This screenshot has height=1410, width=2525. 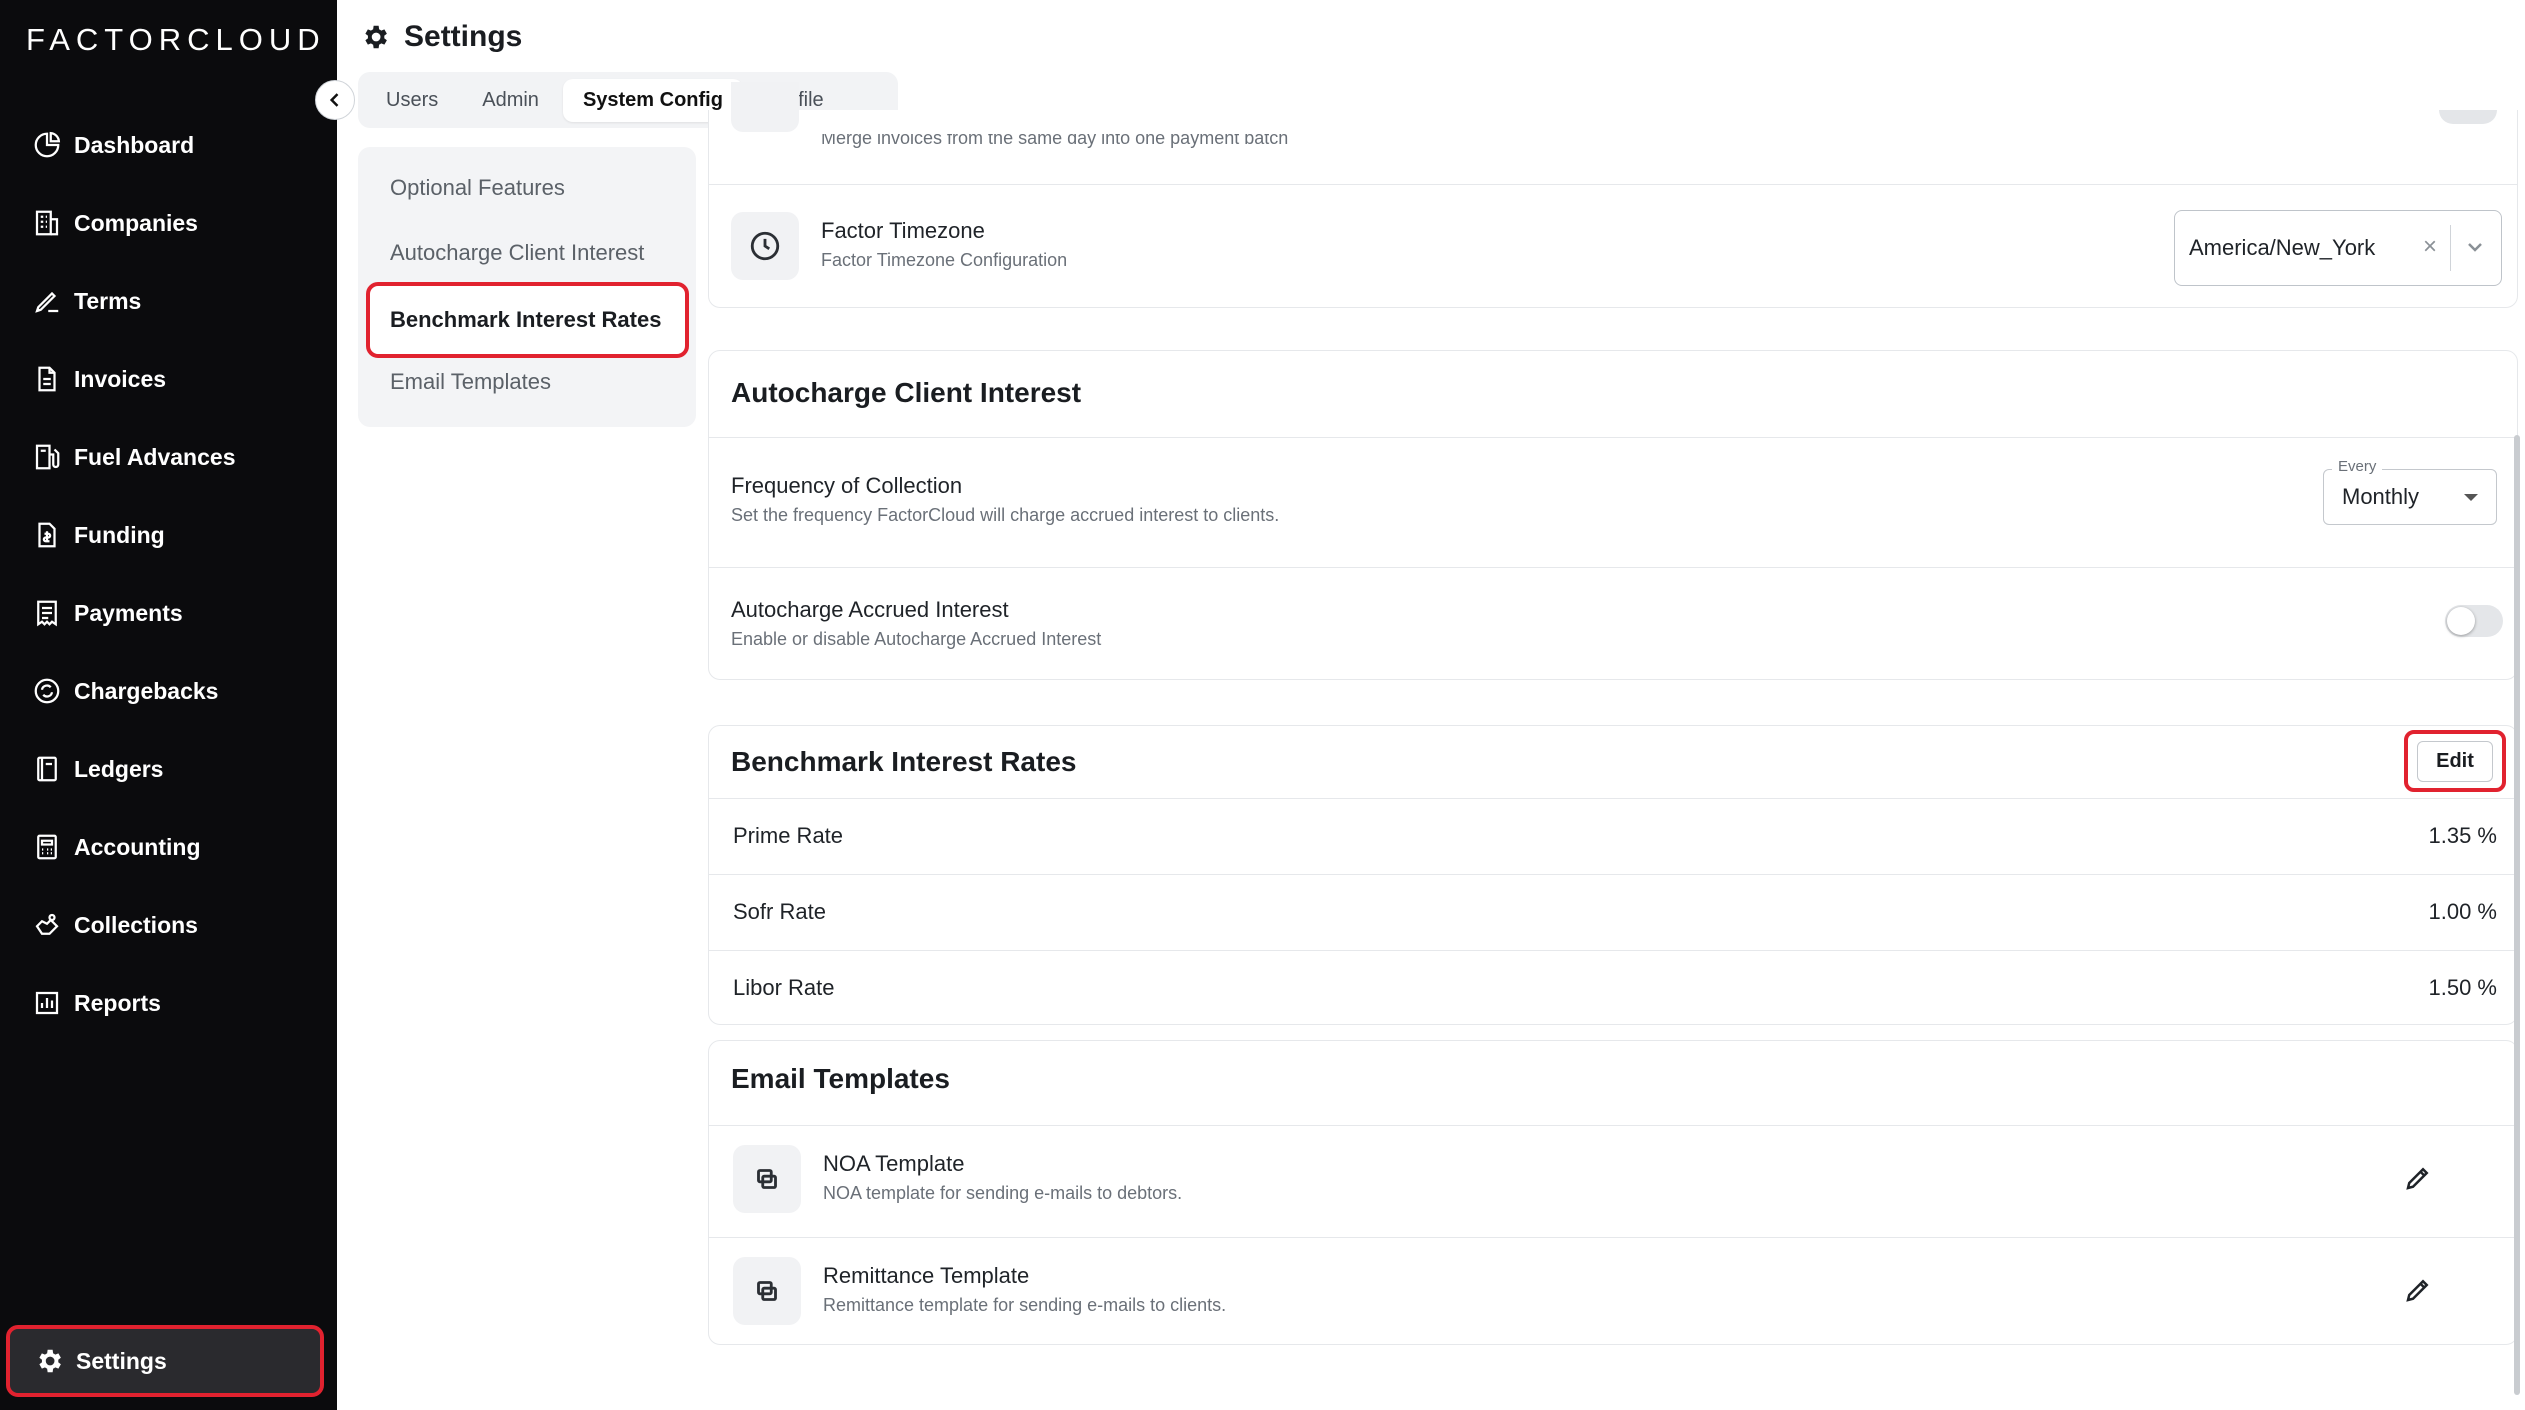 What do you see at coordinates (47, 924) in the screenshot?
I see `hand-coin-icon` at bounding box center [47, 924].